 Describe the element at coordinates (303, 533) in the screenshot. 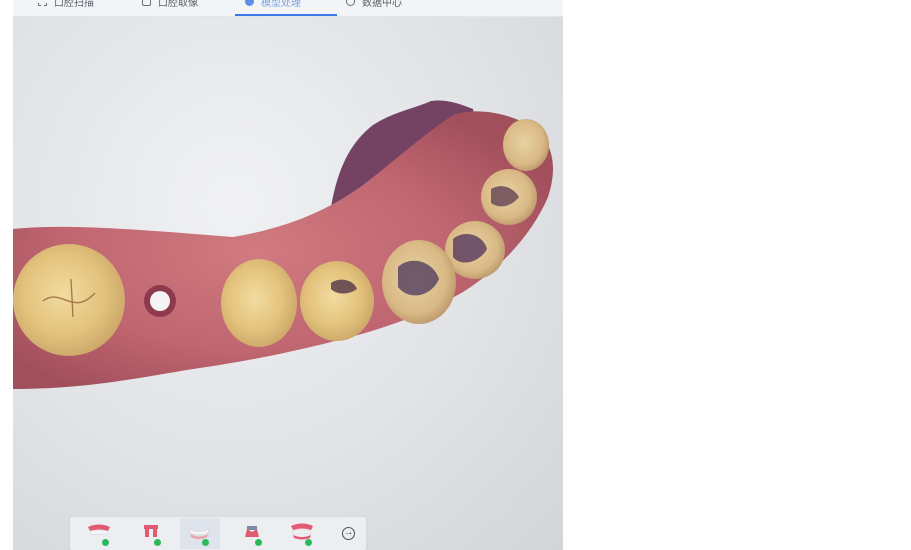

I see `full-arch-button` at that location.